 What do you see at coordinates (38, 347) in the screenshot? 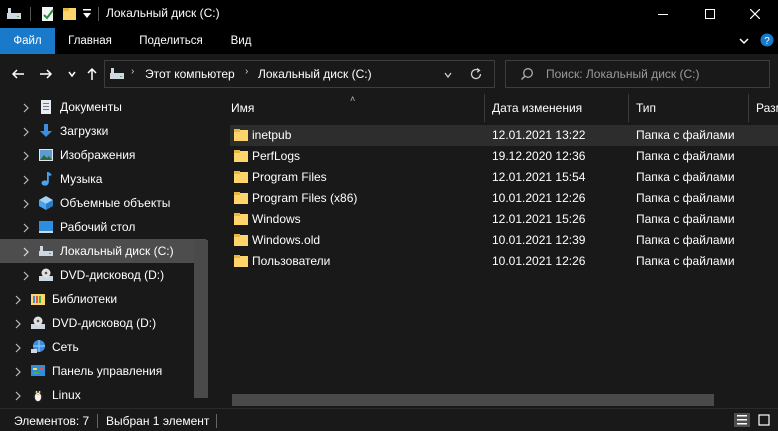
I see `network-icon` at bounding box center [38, 347].